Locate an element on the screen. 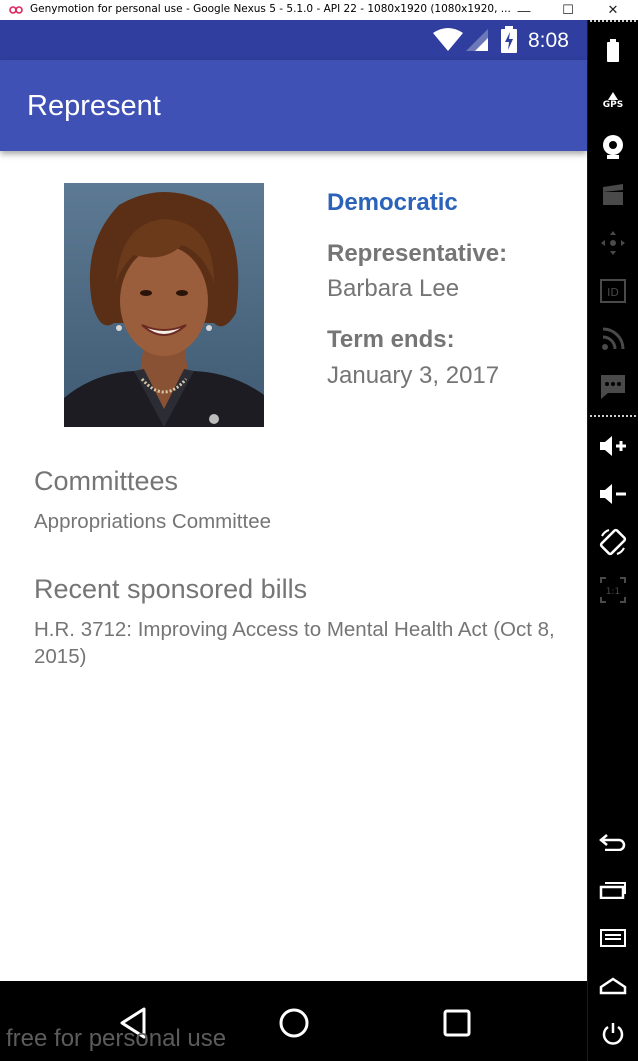 The height and width of the screenshot is (1061, 638). representative-photo is located at coordinates (164, 305).